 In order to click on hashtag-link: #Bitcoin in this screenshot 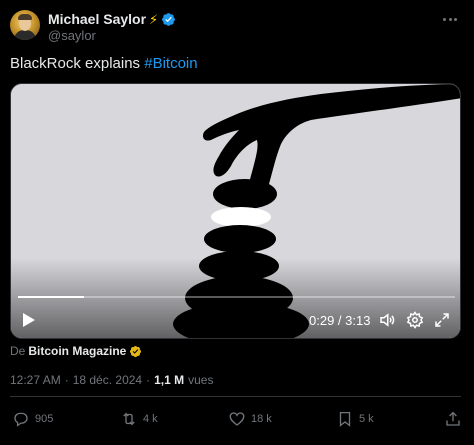, I will do `click(170, 63)`.